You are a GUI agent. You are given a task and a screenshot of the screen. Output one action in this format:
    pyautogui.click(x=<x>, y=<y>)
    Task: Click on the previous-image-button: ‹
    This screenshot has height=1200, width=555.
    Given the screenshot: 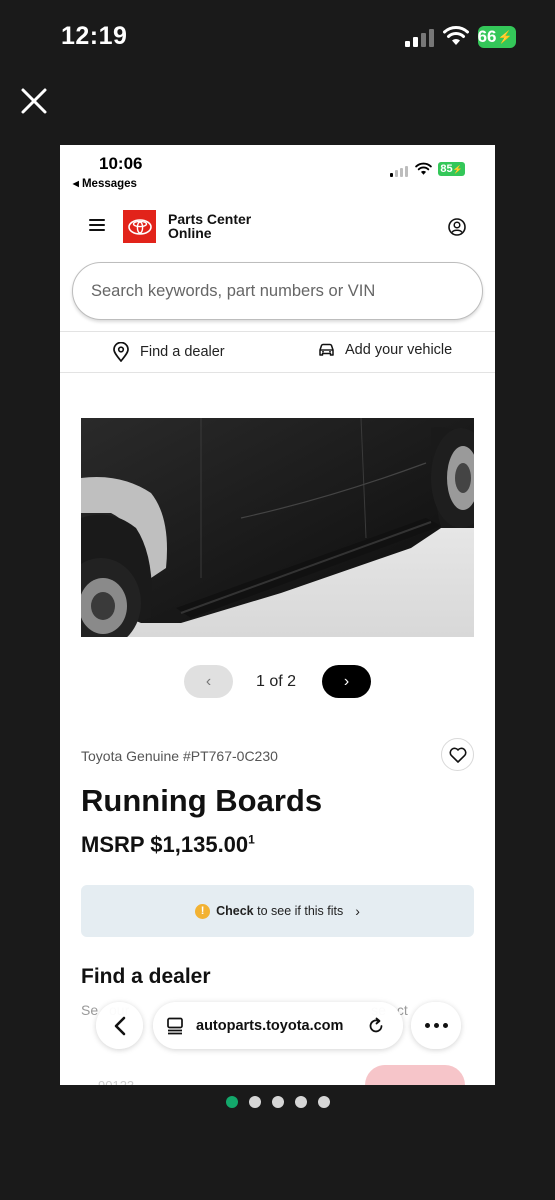 What is the action you would take?
    pyautogui.click(x=208, y=681)
    